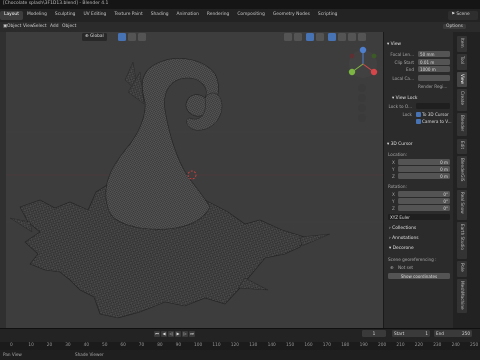  I want to click on object-menu: Object, so click(69, 26).